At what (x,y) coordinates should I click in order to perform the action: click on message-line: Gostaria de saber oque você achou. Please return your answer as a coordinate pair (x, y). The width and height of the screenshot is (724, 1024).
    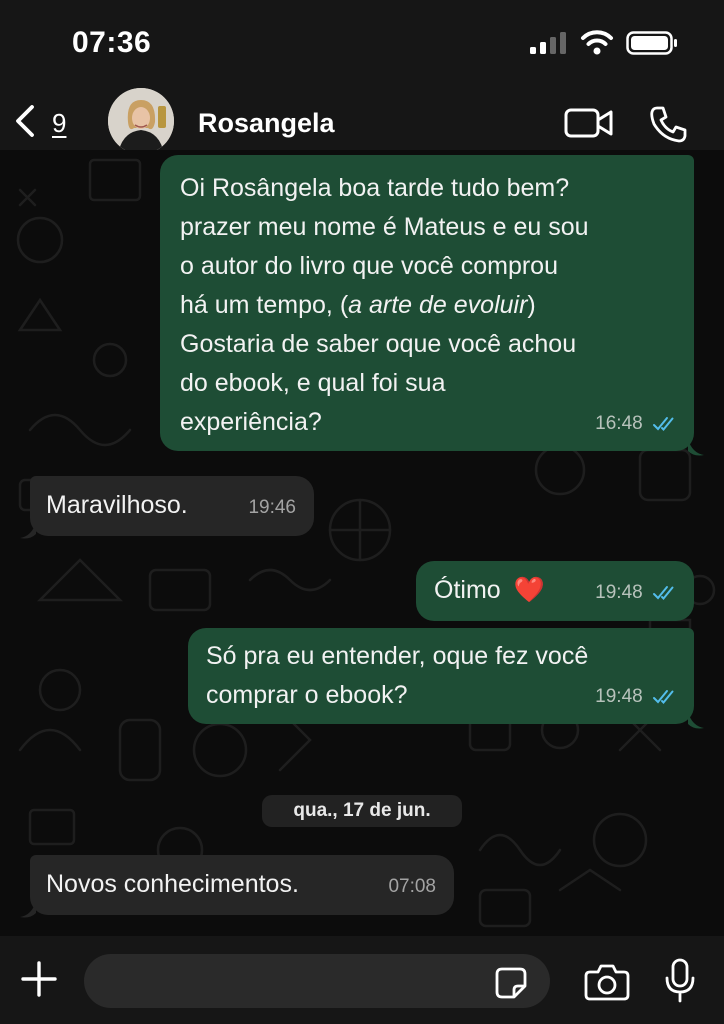
    Looking at the image, I should click on (378, 344).